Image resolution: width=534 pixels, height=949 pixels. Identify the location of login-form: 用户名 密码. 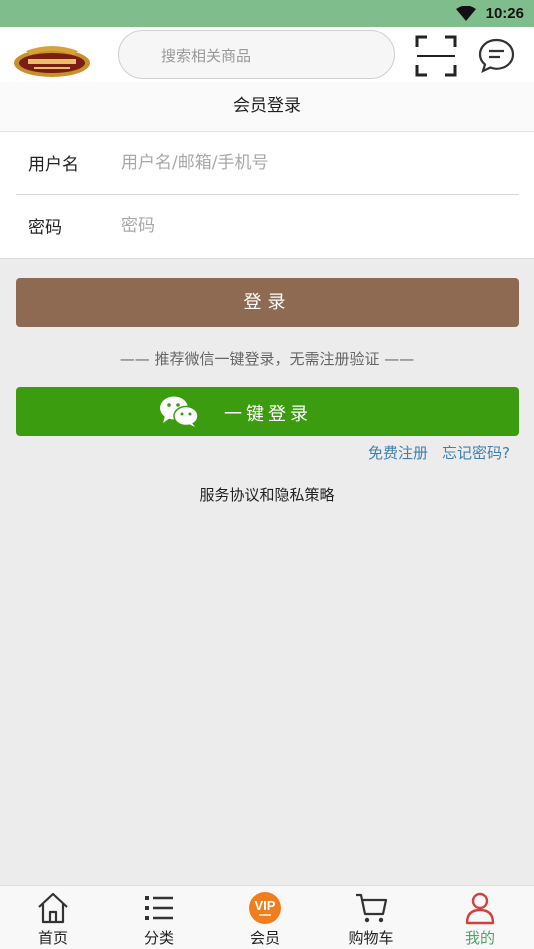
(267, 195).